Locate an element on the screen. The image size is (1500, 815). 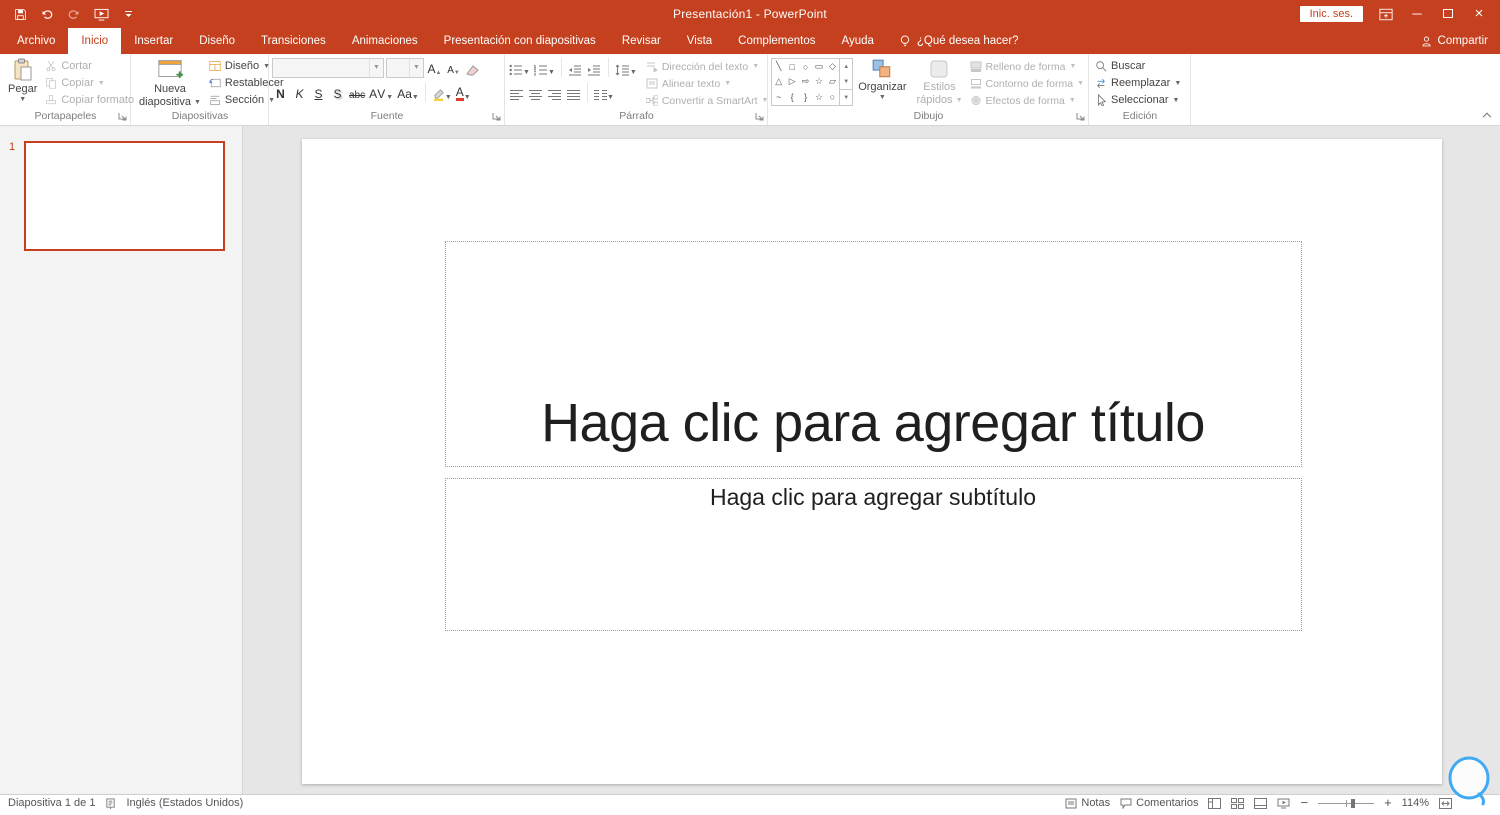
shape-icon: ◇ is located at coordinates (832, 66).